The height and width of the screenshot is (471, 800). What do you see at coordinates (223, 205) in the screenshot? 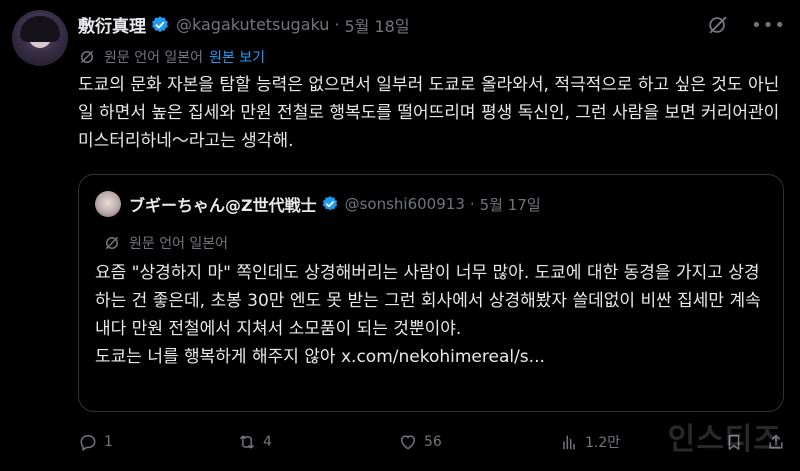
I see `quote-author-name: ブギーちゃん@Z世代戦士` at bounding box center [223, 205].